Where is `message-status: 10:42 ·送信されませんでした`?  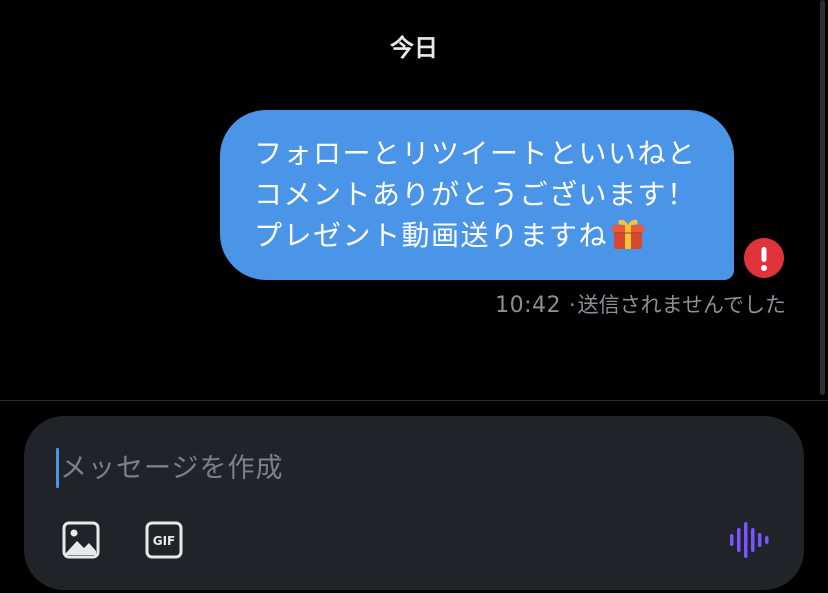
message-status: 10:42 ·送信されませんでした is located at coordinates (640, 304).